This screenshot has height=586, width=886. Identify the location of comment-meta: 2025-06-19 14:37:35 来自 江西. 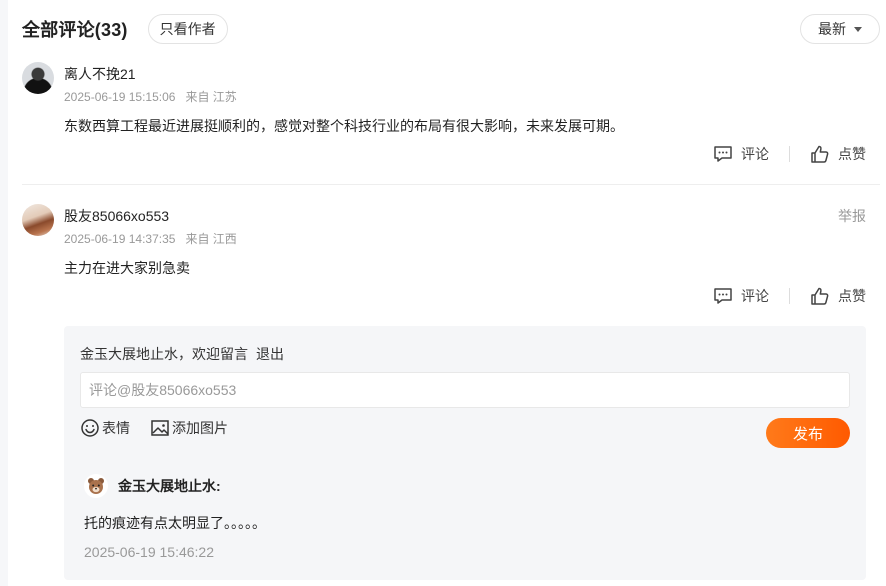
(155, 238).